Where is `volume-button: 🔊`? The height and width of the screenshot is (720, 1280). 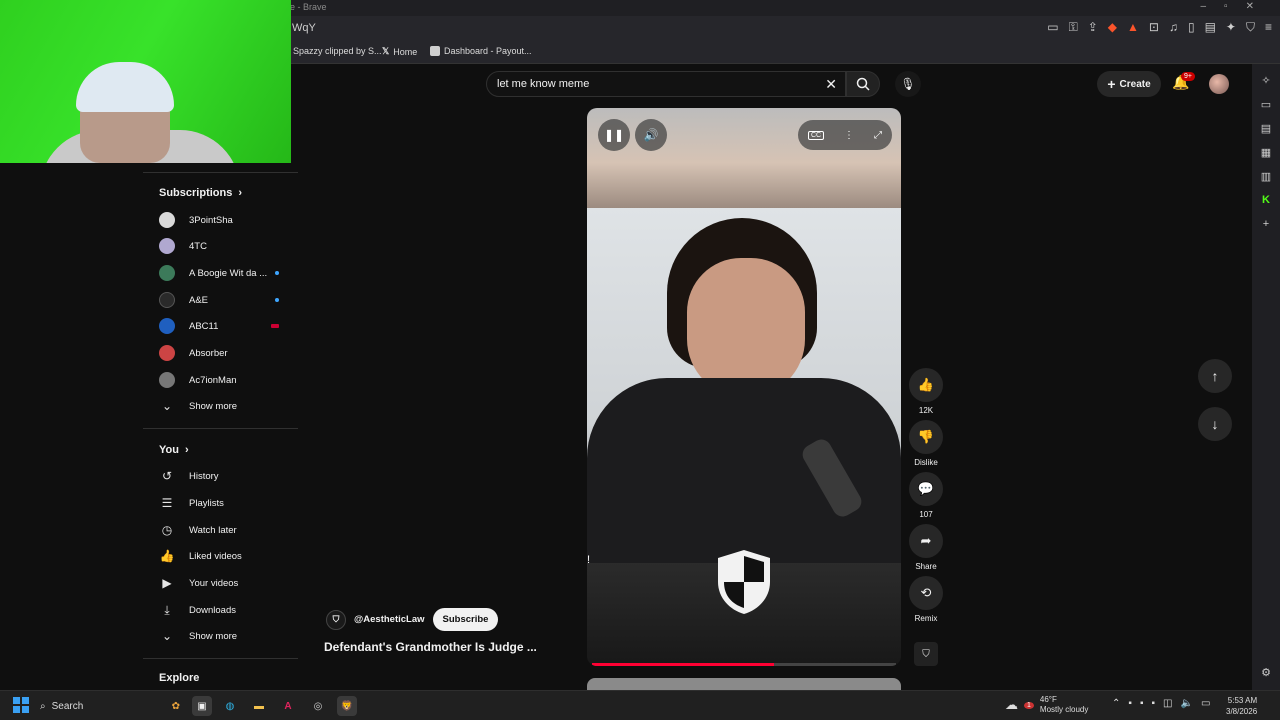
volume-button: 🔊 is located at coordinates (651, 135).